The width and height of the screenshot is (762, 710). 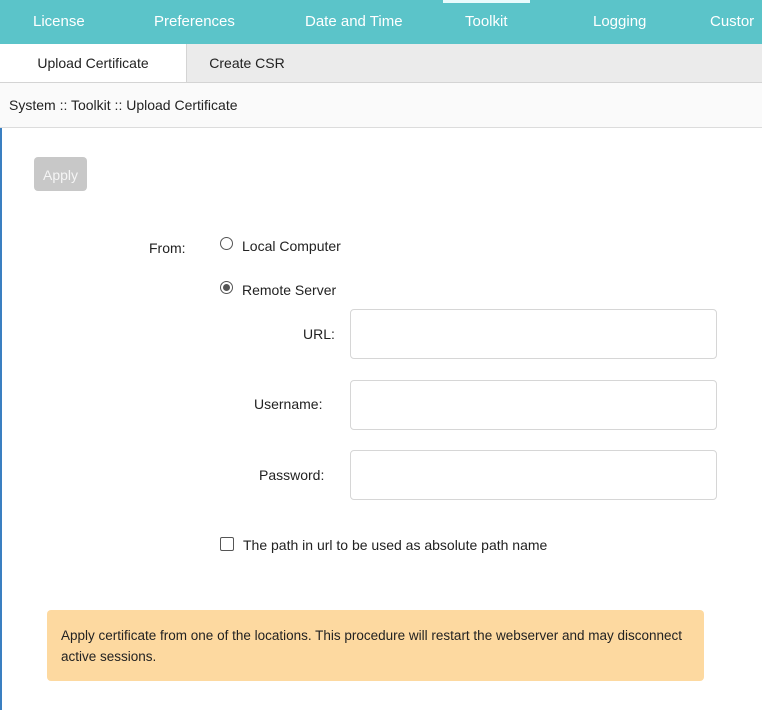 I want to click on url-field, so click(x=533, y=334).